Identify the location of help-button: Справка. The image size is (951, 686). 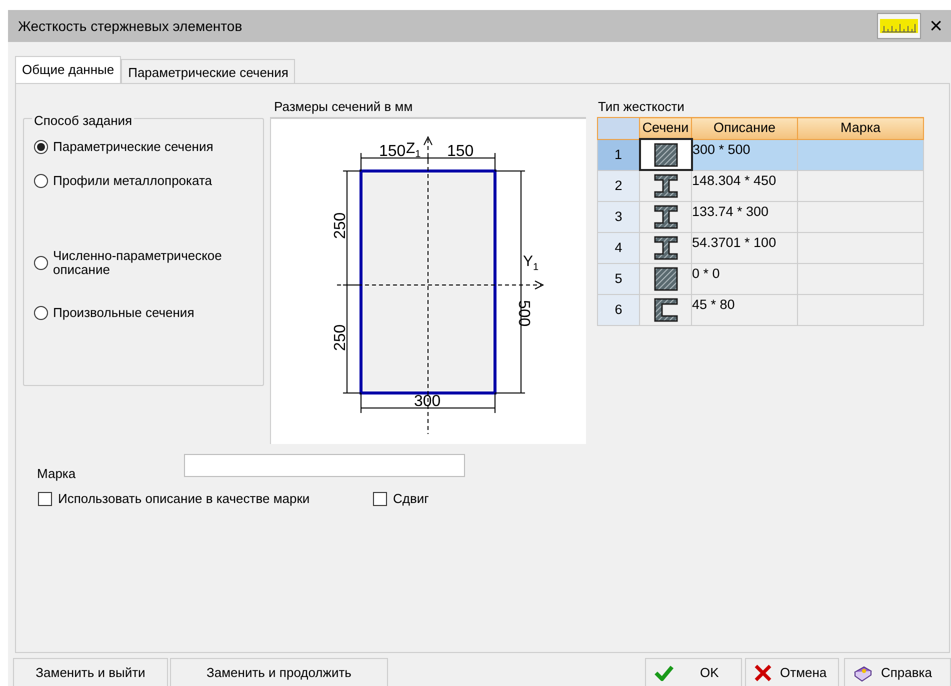
(897, 672).